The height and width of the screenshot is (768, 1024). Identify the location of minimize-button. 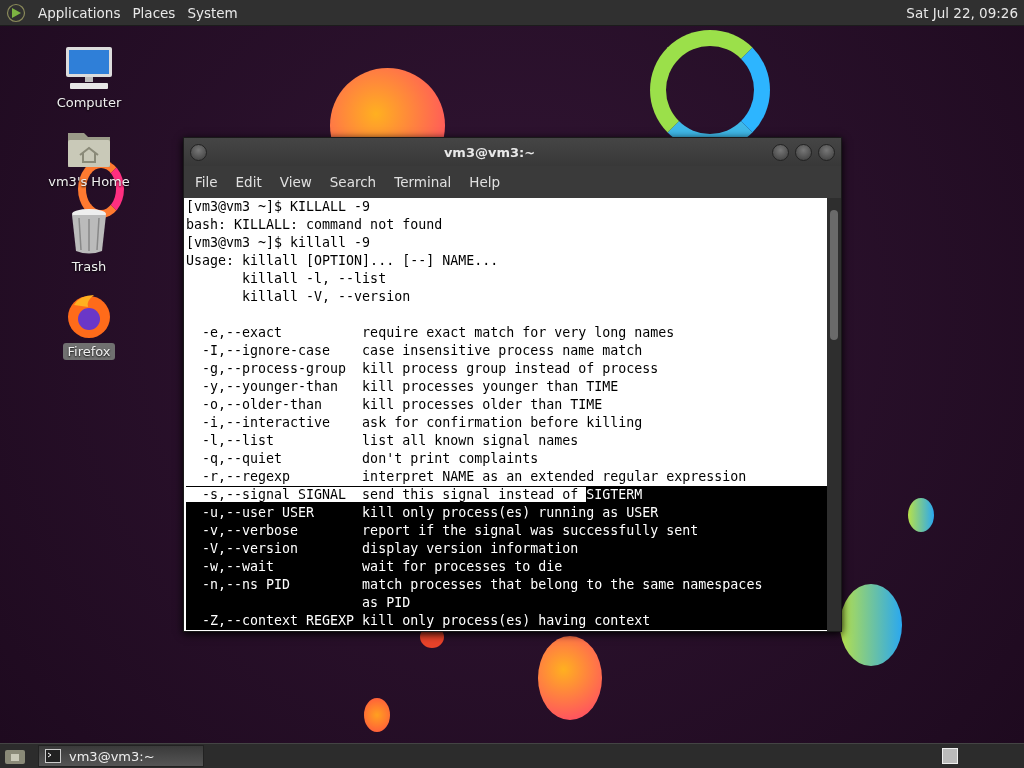
(780, 152).